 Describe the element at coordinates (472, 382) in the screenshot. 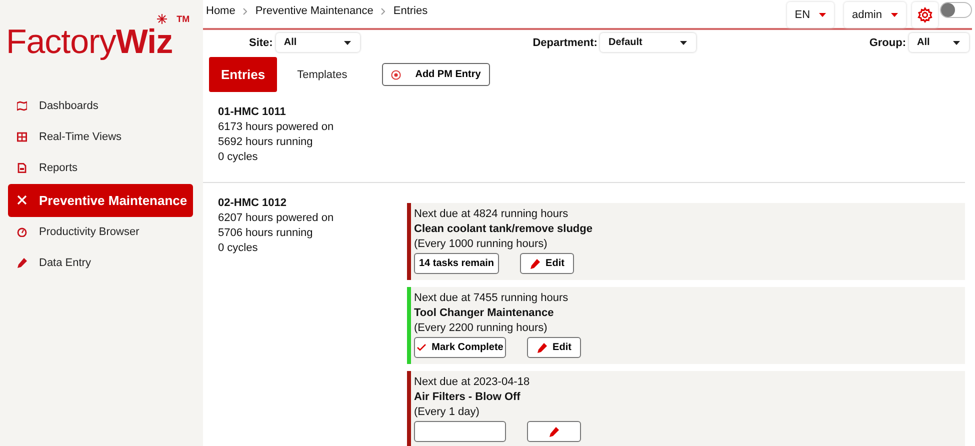

I see `due-text: Next due at 2023-04-18` at that location.